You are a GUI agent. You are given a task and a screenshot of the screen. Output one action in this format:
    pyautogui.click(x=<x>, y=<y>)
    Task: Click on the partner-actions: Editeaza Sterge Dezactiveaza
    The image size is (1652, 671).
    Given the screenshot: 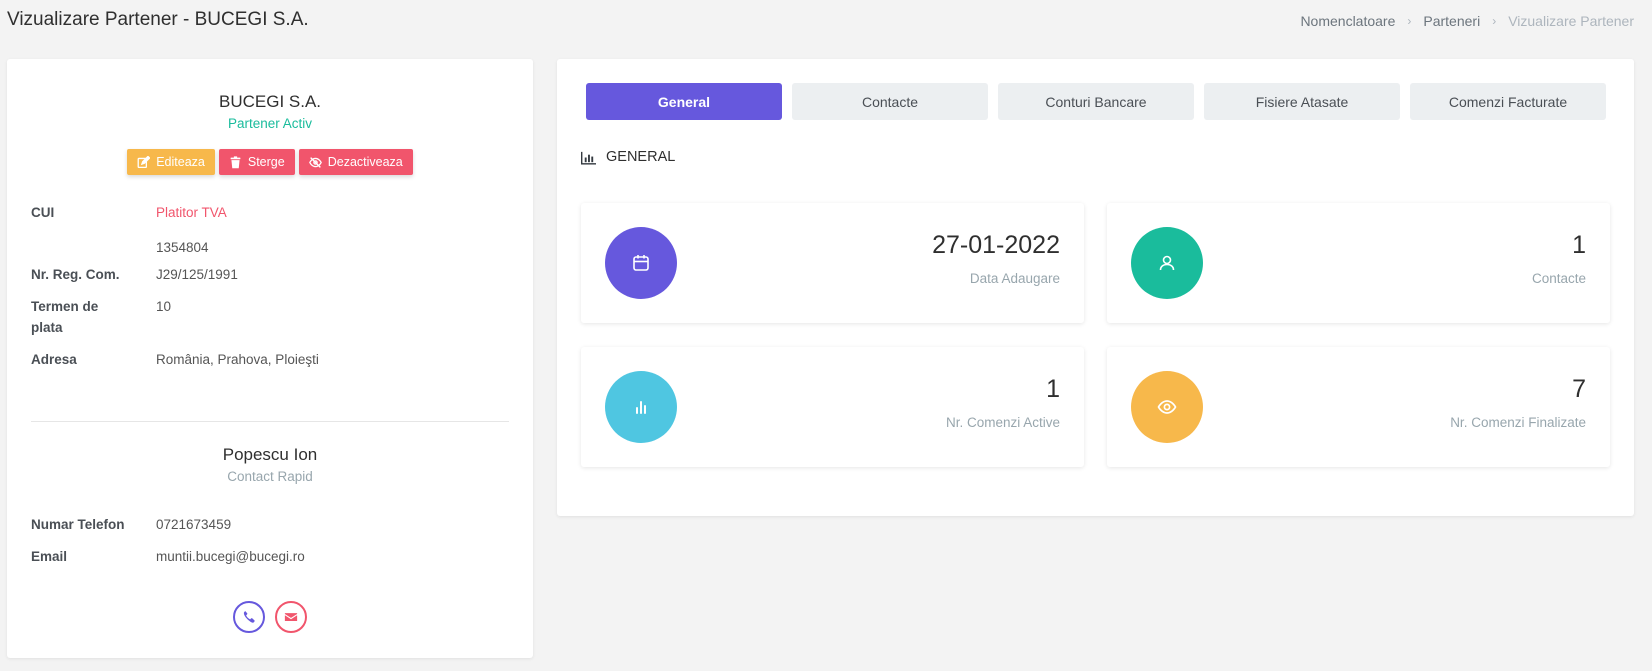 What is the action you would take?
    pyautogui.click(x=270, y=162)
    